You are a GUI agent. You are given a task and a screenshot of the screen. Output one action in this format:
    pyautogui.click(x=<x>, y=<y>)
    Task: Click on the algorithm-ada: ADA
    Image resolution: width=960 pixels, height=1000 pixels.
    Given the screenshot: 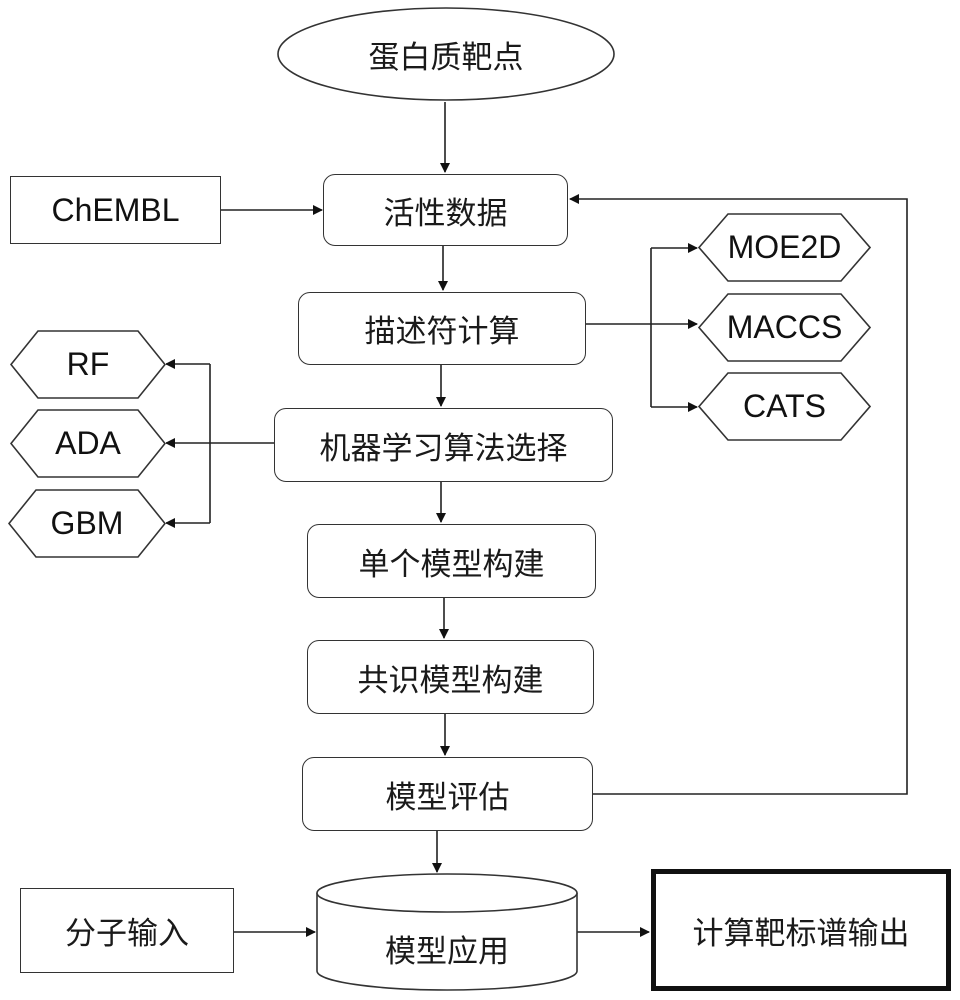 What is the action you would take?
    pyautogui.click(x=88, y=443)
    